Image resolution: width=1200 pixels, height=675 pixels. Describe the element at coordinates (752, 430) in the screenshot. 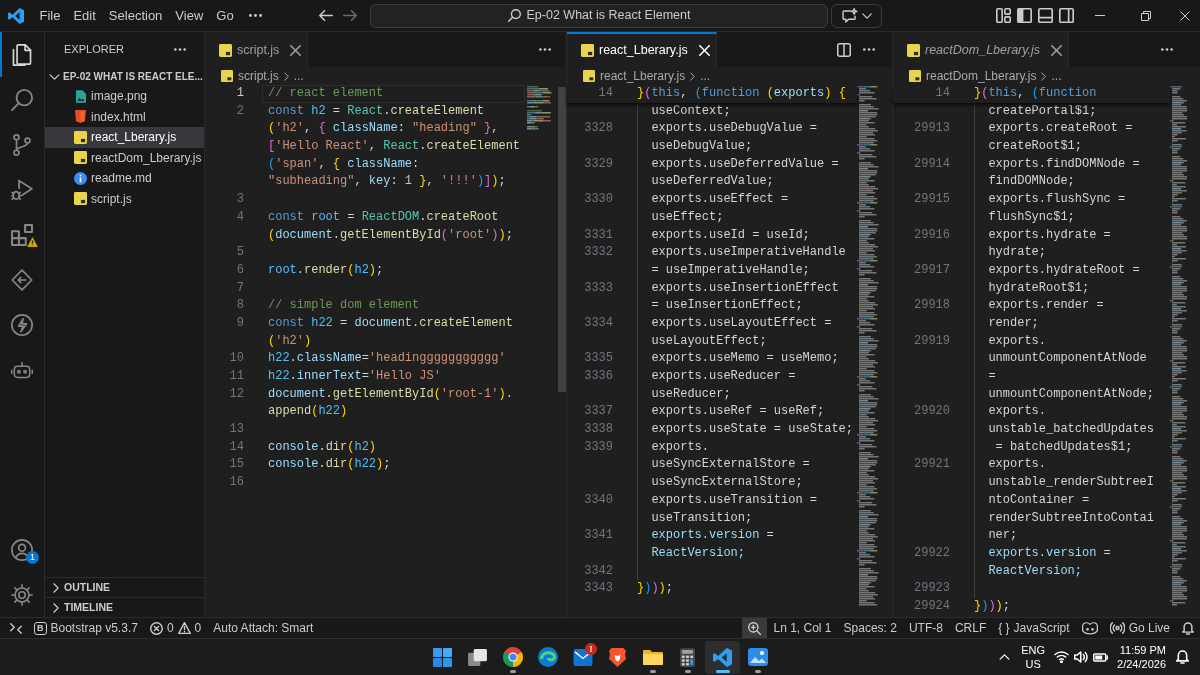

I see `code-line: exports.useState = useState;` at that location.